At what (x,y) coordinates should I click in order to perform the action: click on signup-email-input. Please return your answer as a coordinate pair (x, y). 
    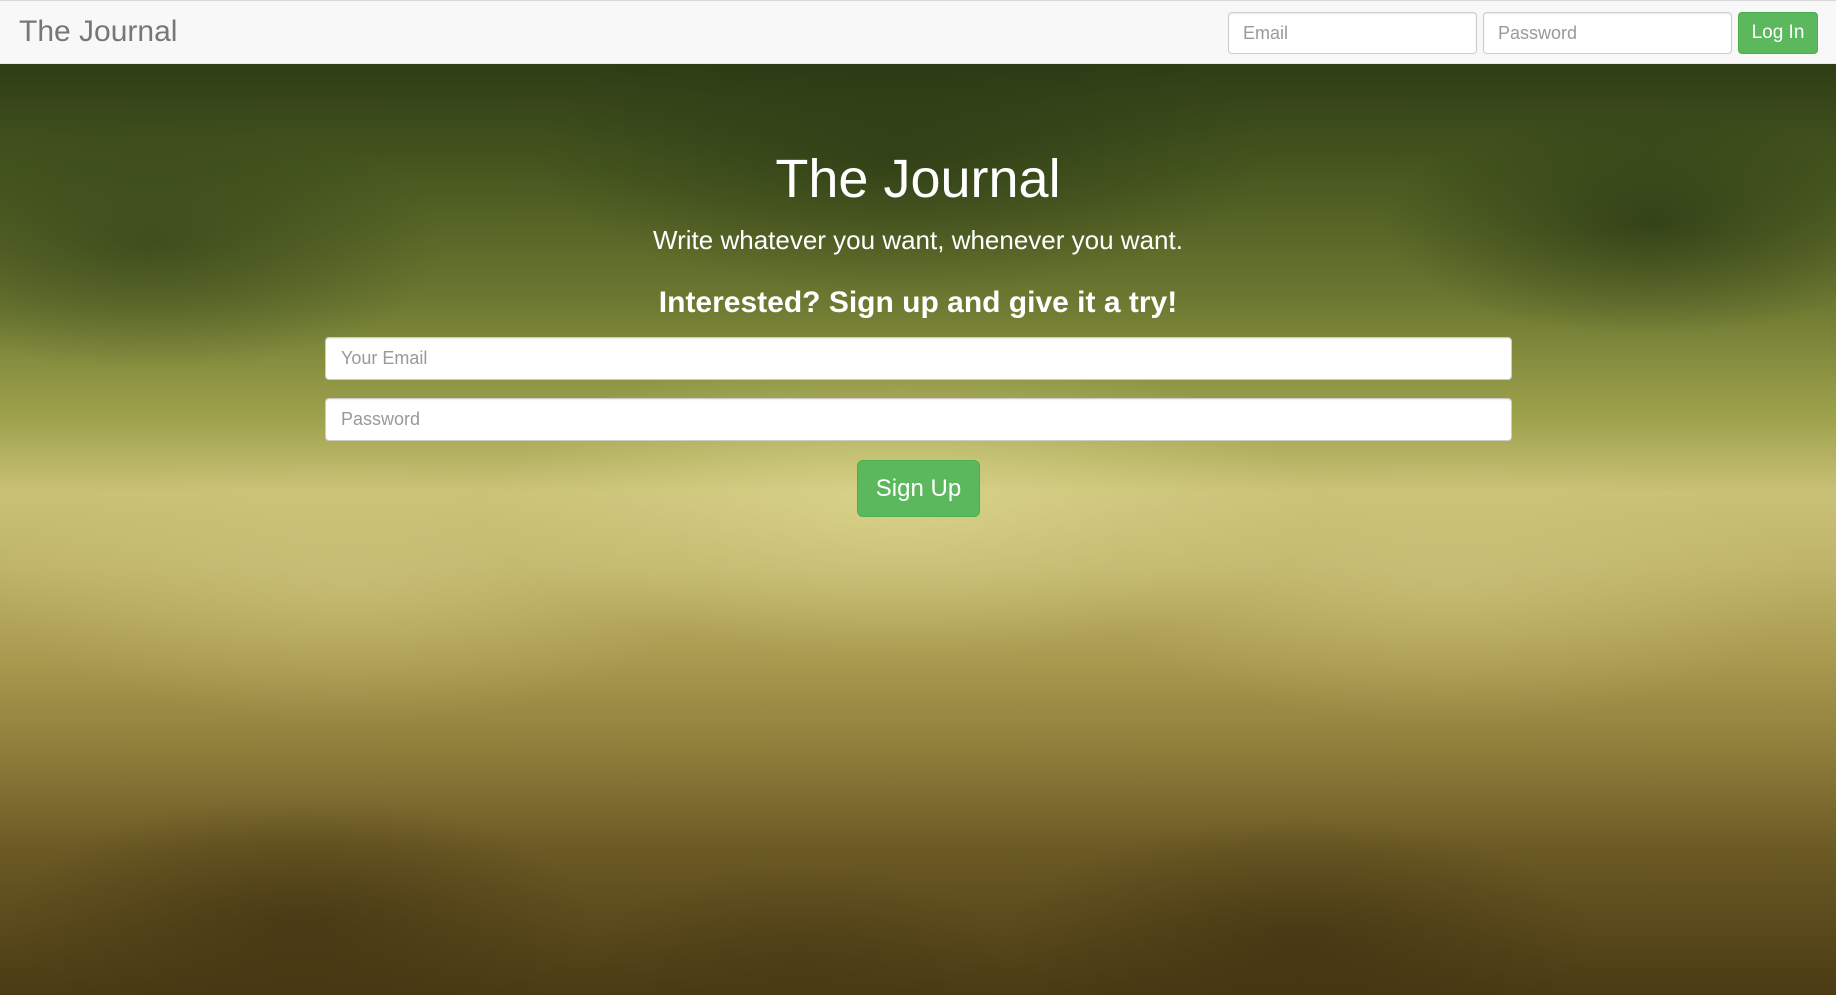
    Looking at the image, I should click on (918, 358).